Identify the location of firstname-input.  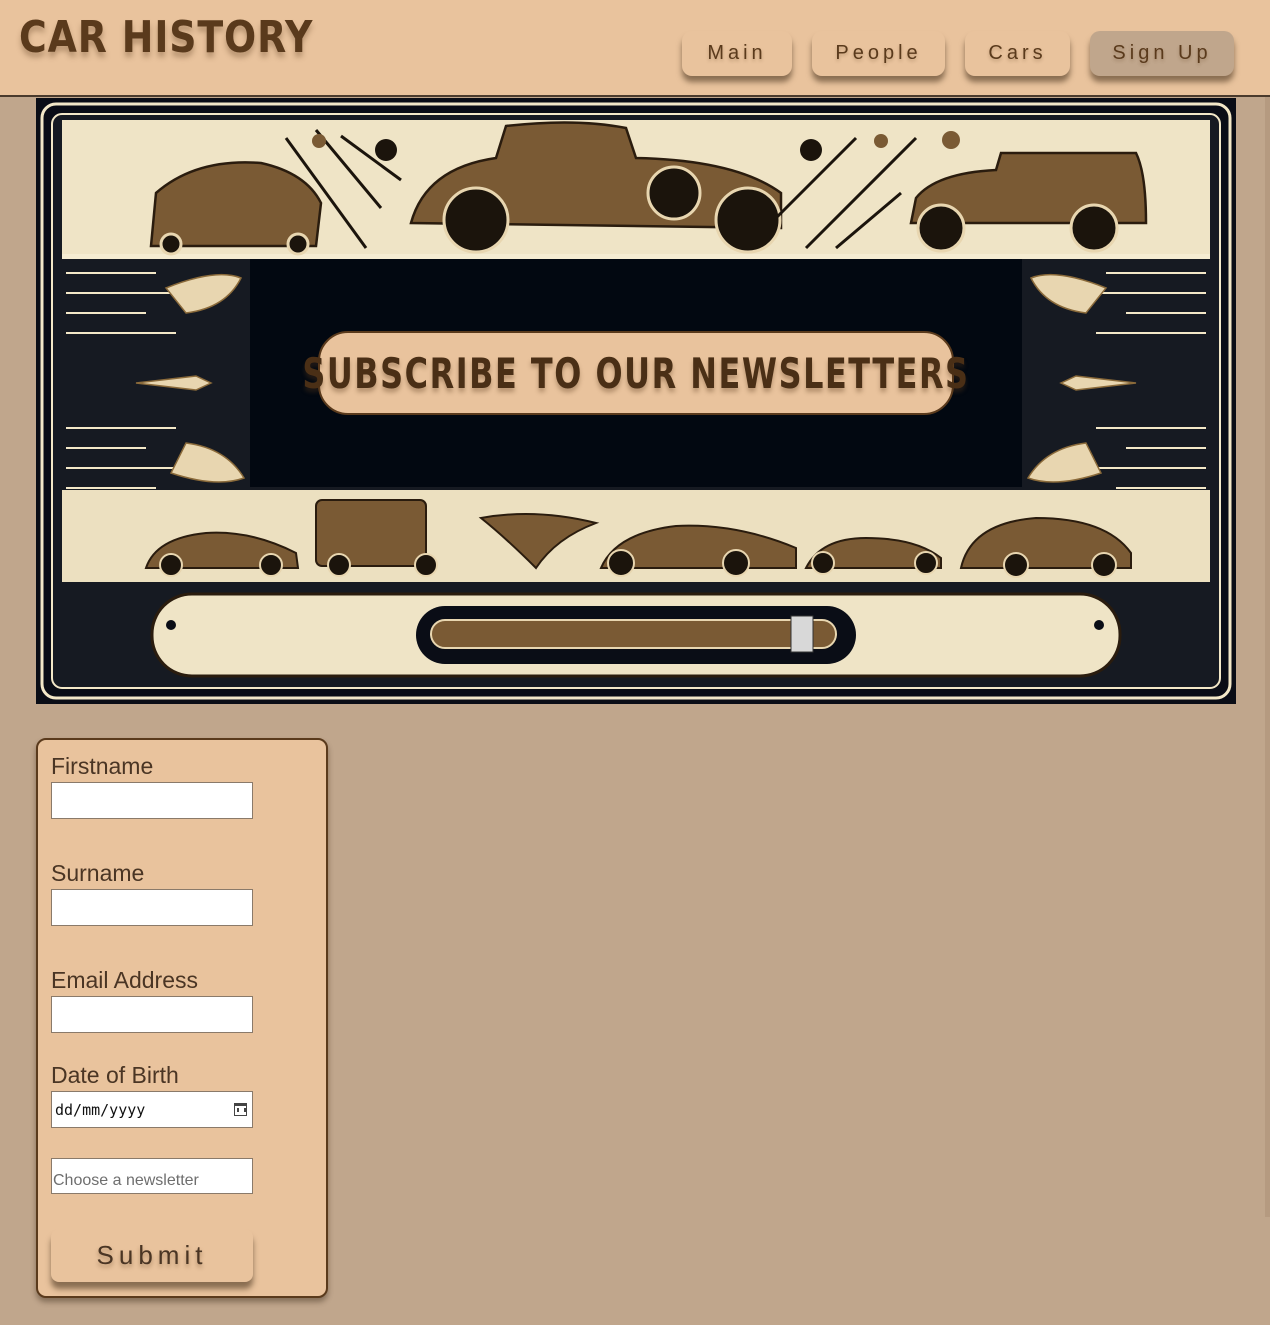
(152, 800).